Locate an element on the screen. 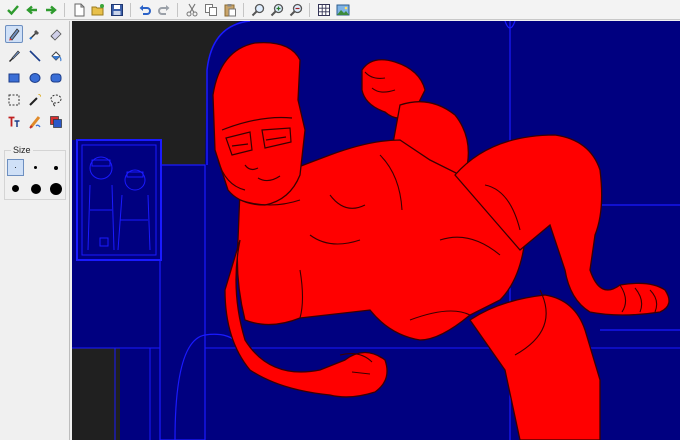 The width and height of the screenshot is (680, 440). redo-icon is located at coordinates (163, 9).